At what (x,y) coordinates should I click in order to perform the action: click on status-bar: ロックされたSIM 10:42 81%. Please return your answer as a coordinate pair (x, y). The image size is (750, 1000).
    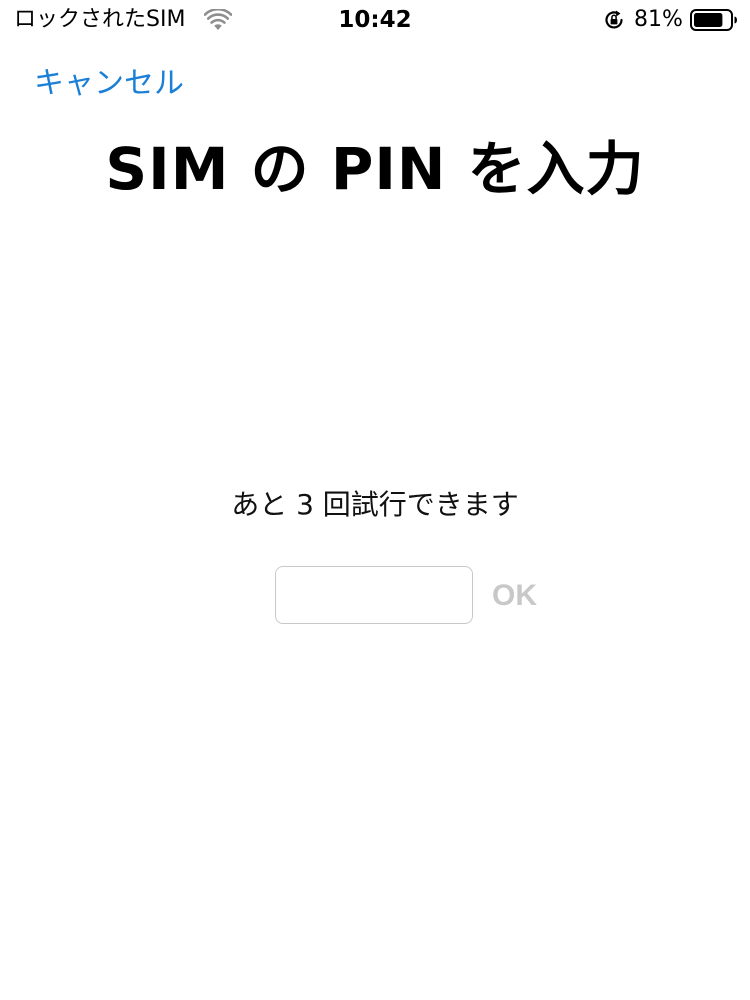
    Looking at the image, I should click on (375, 20).